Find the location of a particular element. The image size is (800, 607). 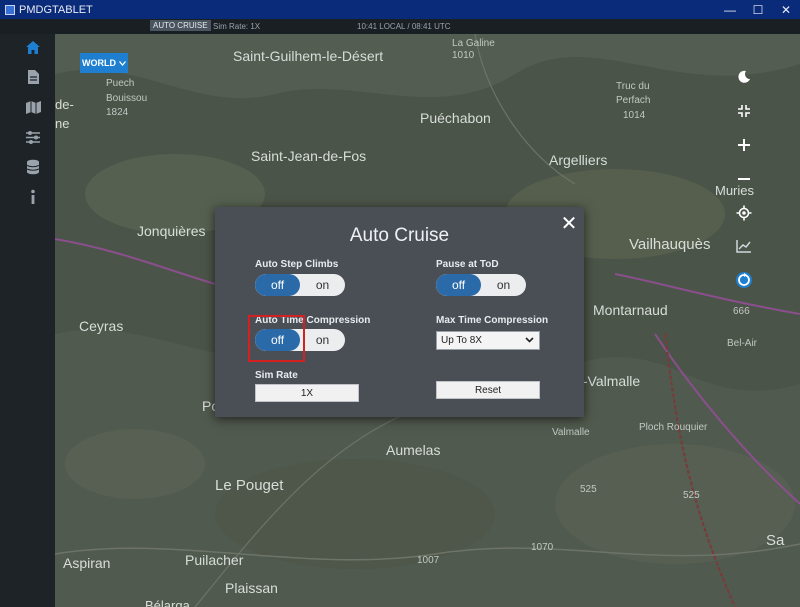

place-label: ne is located at coordinates (62, 123).